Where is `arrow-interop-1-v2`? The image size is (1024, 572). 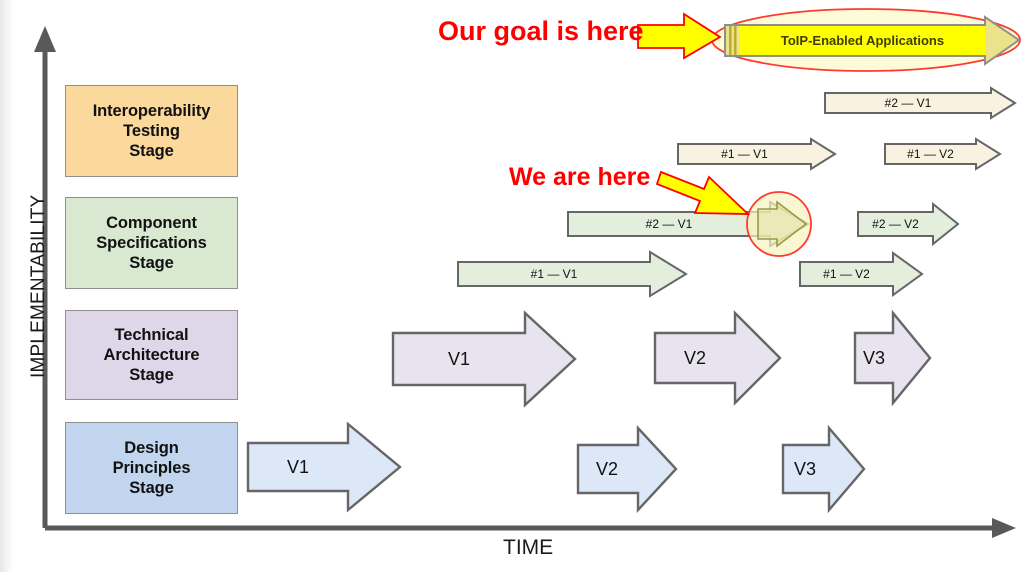 arrow-interop-1-v2 is located at coordinates (943, 154).